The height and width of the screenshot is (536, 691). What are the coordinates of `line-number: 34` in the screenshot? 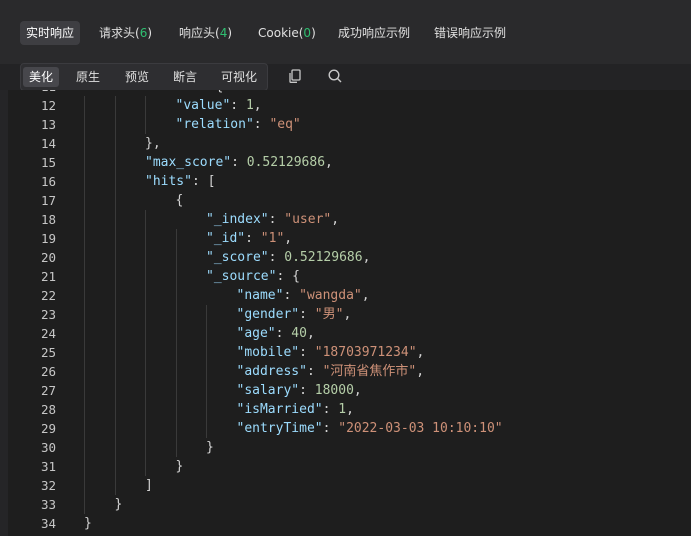 It's located at (48, 523).